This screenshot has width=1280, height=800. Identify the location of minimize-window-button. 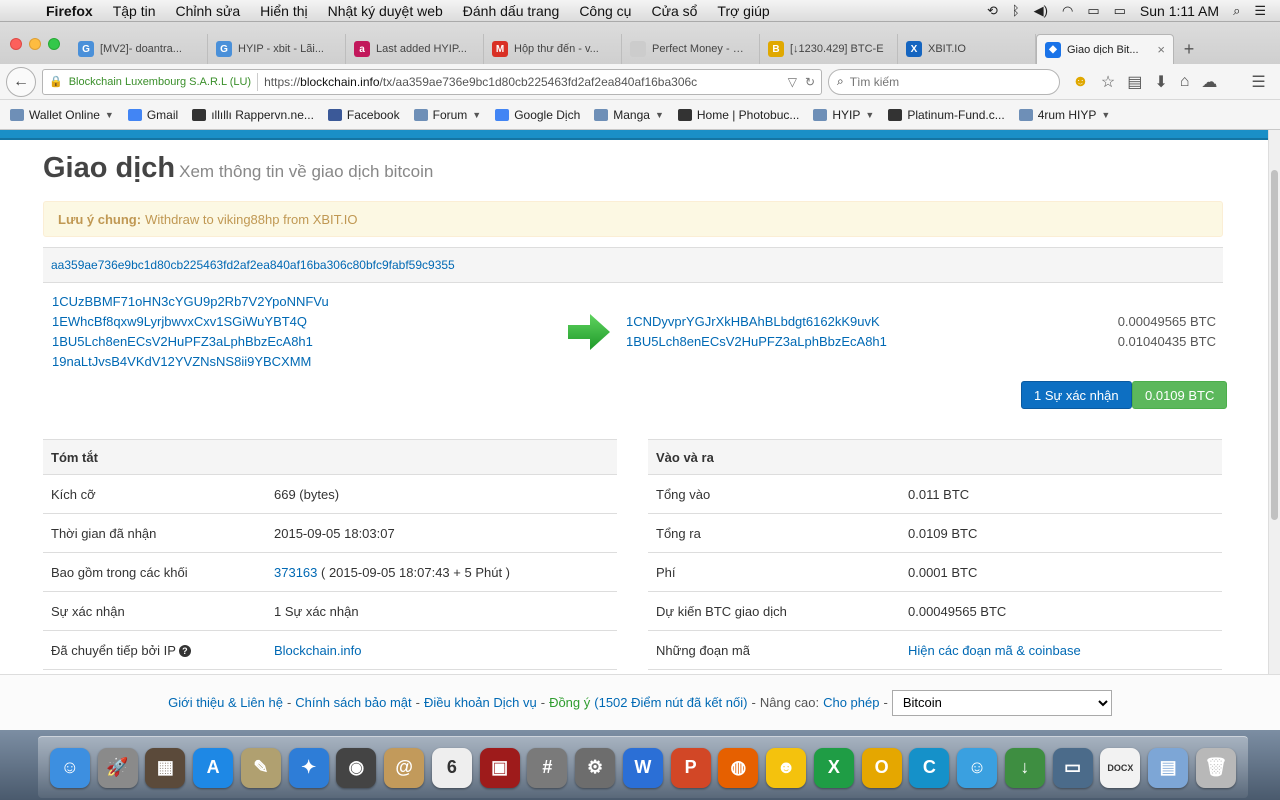
(35, 44).